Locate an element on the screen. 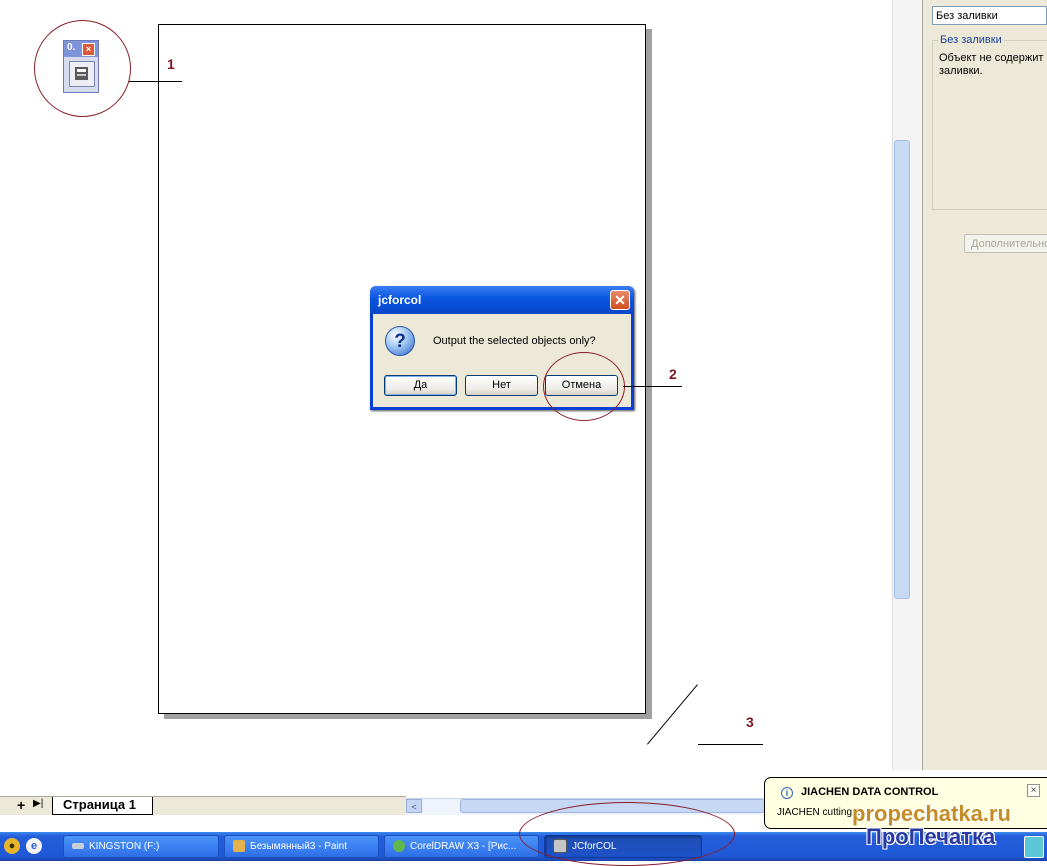  scroll-left-icon: < is located at coordinates (414, 806).